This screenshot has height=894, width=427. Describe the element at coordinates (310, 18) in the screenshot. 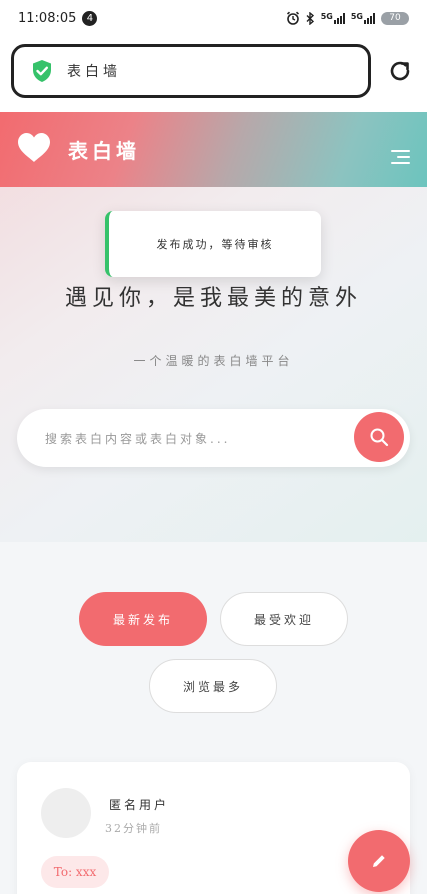

I see `bluetooth-icon` at that location.